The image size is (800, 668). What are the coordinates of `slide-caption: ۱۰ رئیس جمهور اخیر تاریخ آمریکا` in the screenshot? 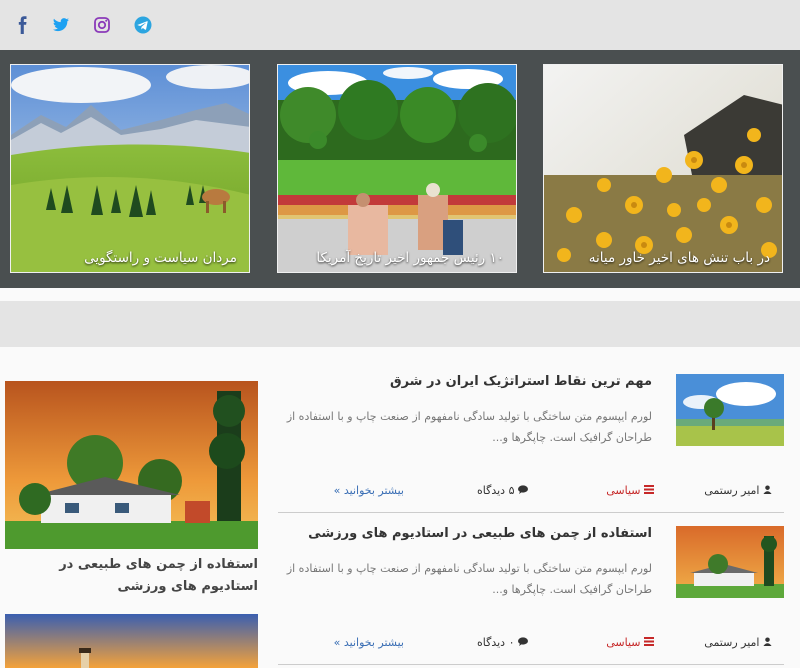 It's located at (395, 258).